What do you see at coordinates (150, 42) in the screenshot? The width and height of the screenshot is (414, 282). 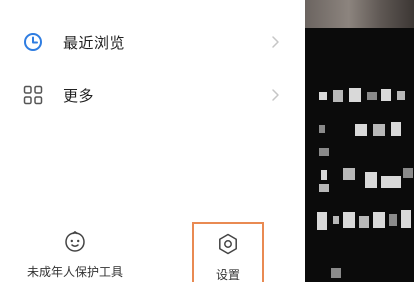 I see `menu-item-recent: 最近浏览` at bounding box center [150, 42].